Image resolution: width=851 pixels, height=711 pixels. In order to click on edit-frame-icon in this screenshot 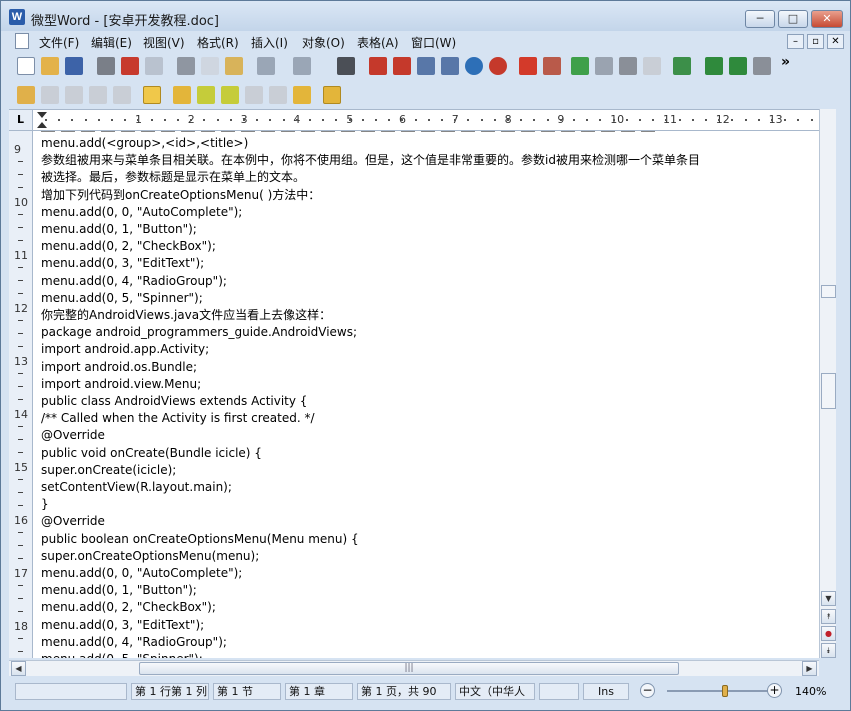, I will do `click(50, 95)`.